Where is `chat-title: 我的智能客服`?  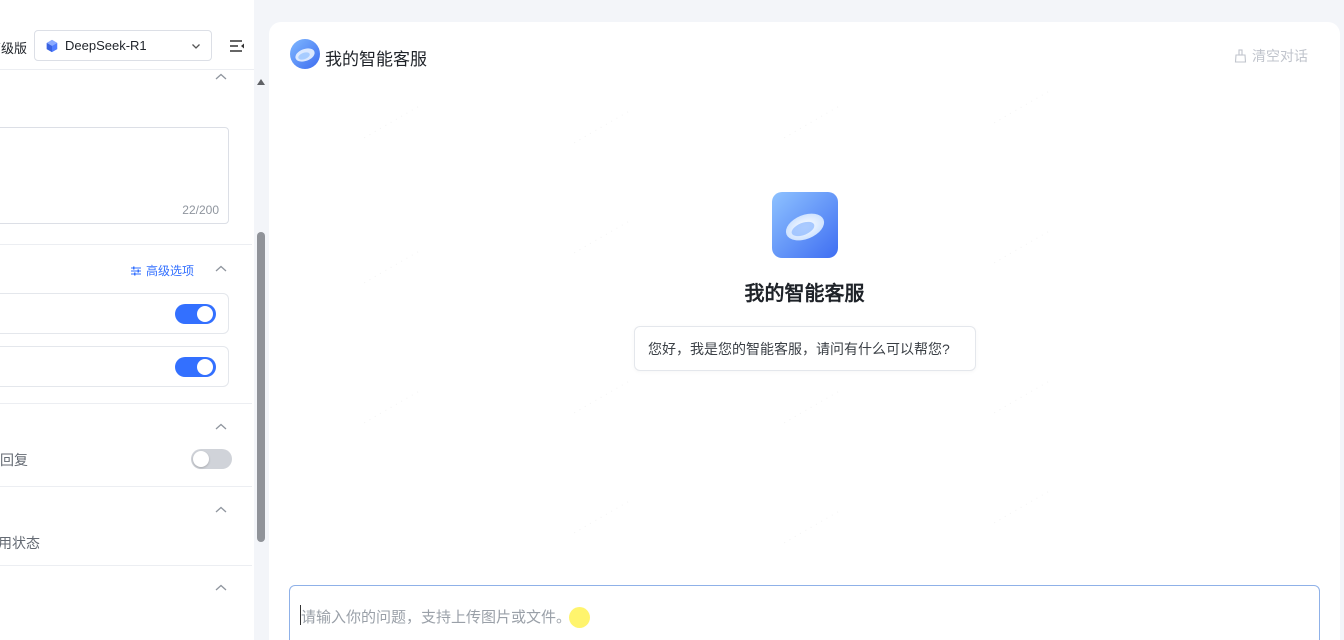
chat-title: 我的智能客服 is located at coordinates (376, 59).